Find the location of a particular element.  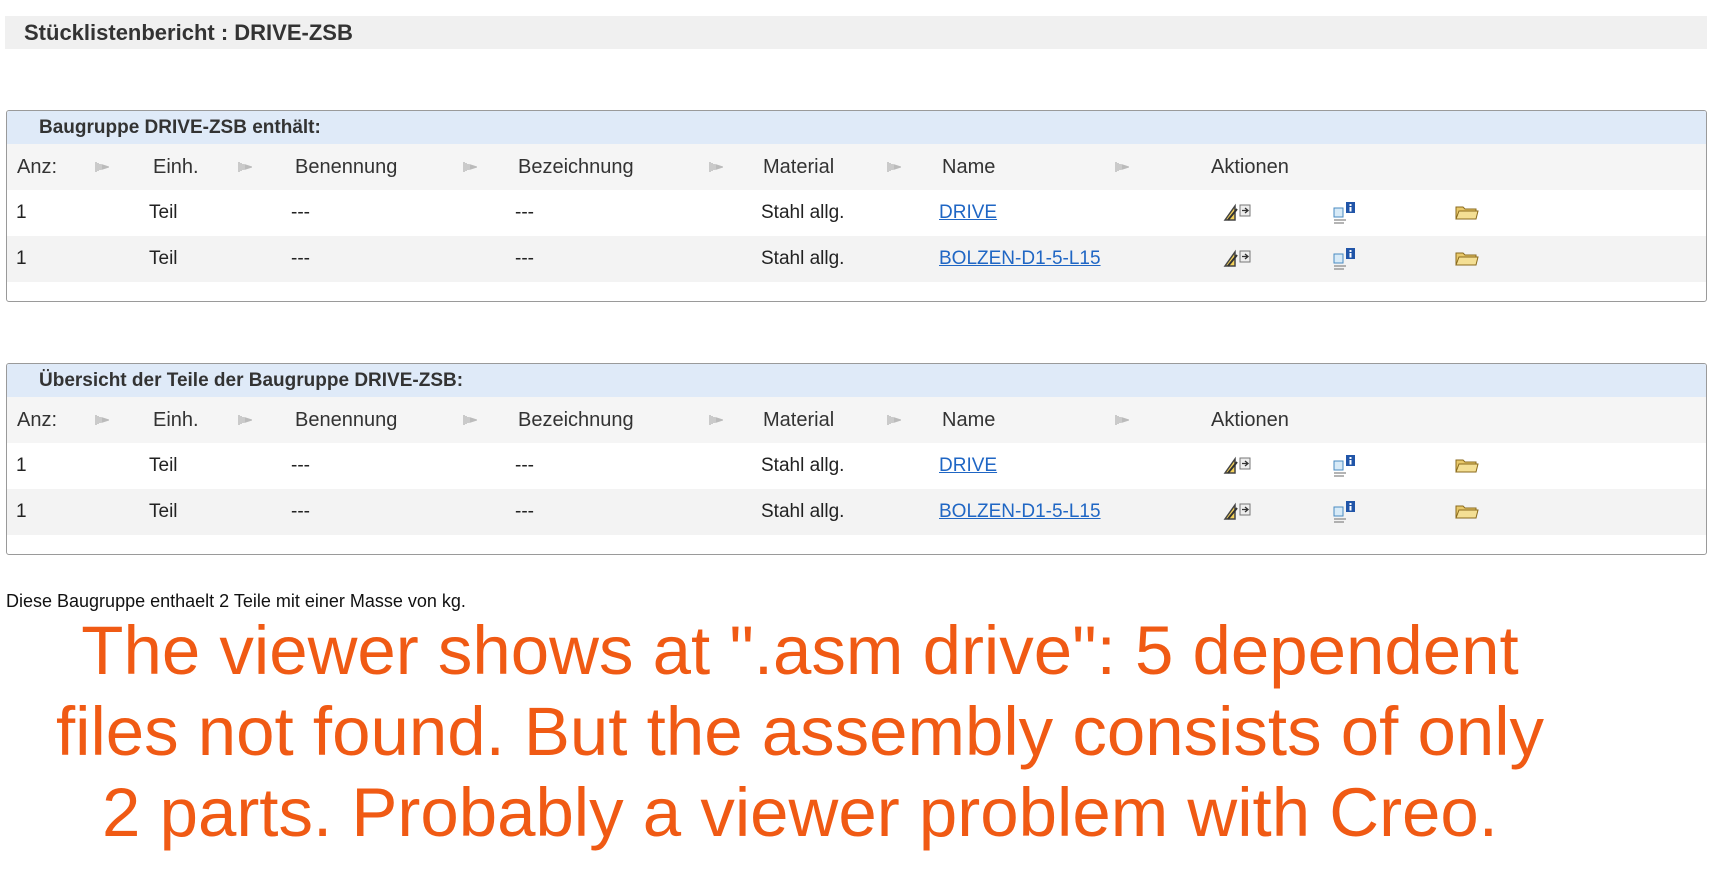

page-title: Stücklistenbericht : DRIVE-ZSB is located at coordinates (856, 32).